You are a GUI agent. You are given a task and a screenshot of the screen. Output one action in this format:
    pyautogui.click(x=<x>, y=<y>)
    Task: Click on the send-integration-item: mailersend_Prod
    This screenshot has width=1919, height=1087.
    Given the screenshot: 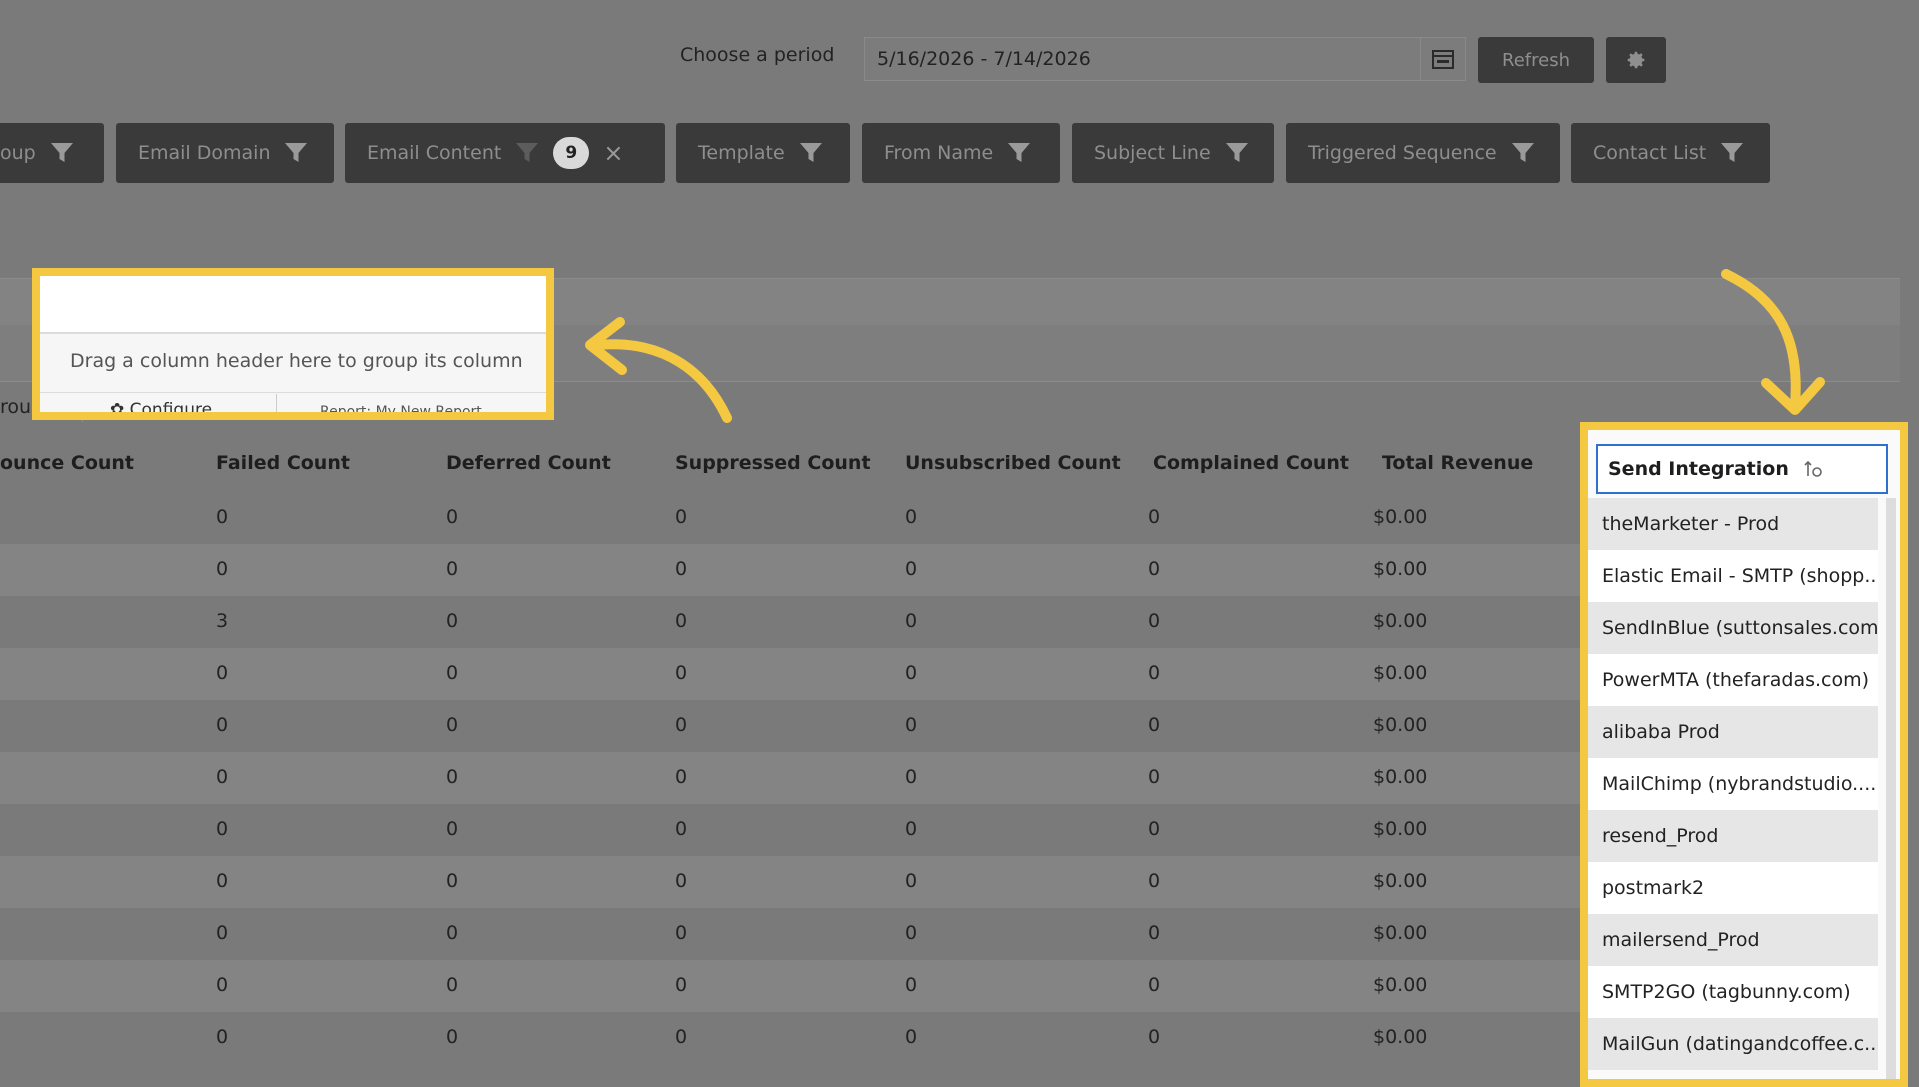 What is the action you would take?
    pyautogui.click(x=1733, y=940)
    